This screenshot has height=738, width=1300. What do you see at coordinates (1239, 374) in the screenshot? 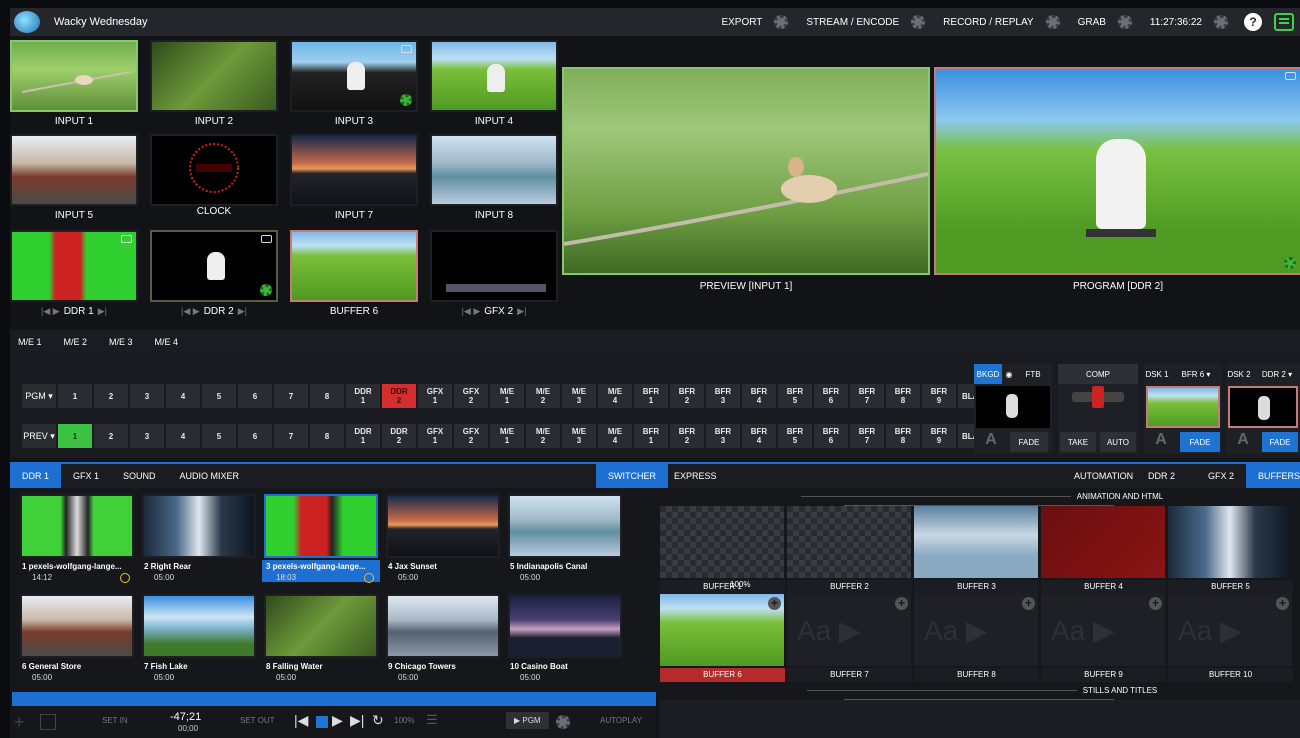
I see `dsk2-button: DSK 2` at bounding box center [1239, 374].